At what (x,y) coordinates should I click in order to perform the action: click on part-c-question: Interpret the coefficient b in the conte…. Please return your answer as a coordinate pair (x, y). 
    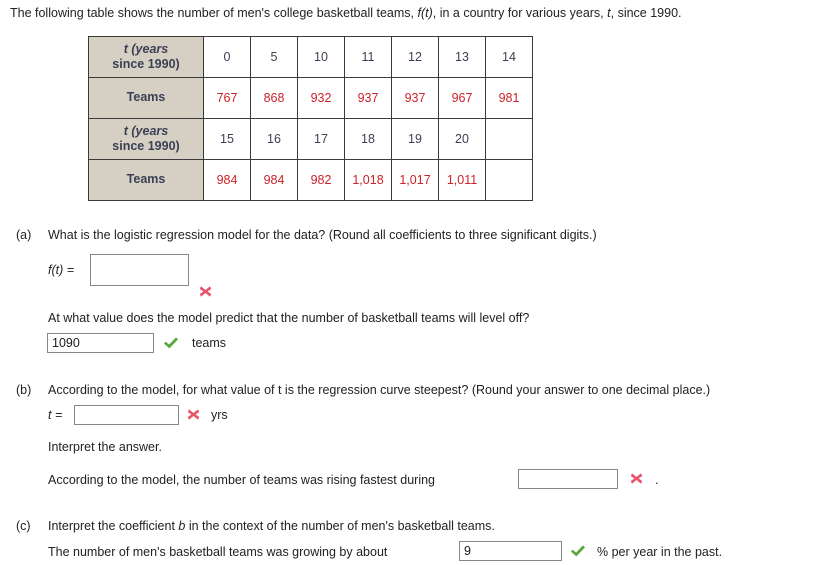
    Looking at the image, I should click on (271, 526).